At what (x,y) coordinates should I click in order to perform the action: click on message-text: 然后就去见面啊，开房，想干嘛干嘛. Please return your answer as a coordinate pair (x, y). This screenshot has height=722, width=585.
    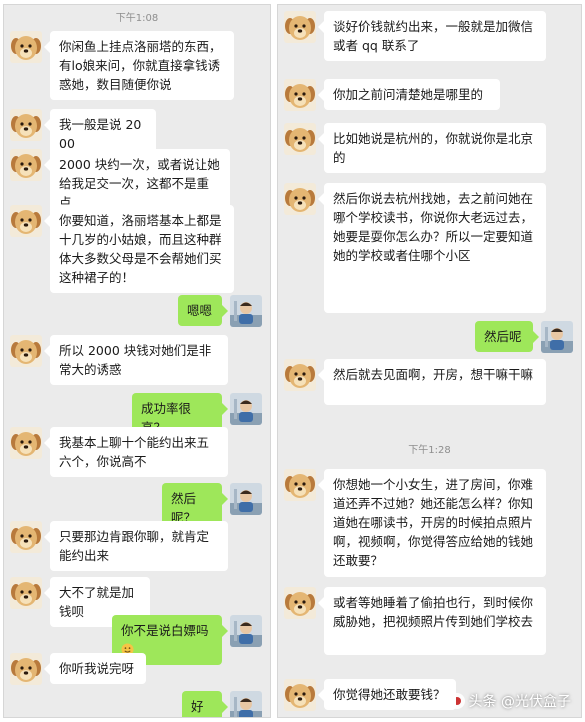
    Looking at the image, I should click on (433, 374).